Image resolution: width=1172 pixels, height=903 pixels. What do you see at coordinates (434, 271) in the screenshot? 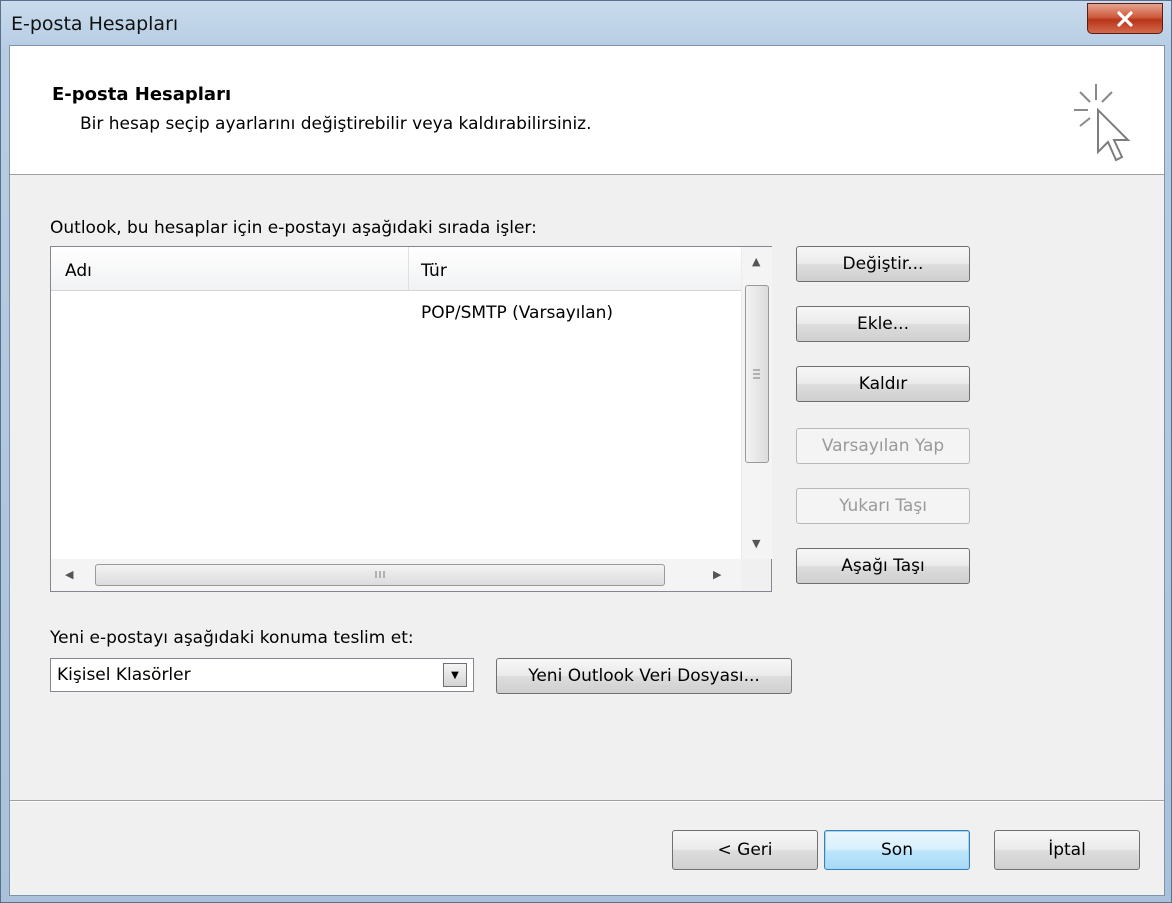
I see `column-header-type: Tür` at bounding box center [434, 271].